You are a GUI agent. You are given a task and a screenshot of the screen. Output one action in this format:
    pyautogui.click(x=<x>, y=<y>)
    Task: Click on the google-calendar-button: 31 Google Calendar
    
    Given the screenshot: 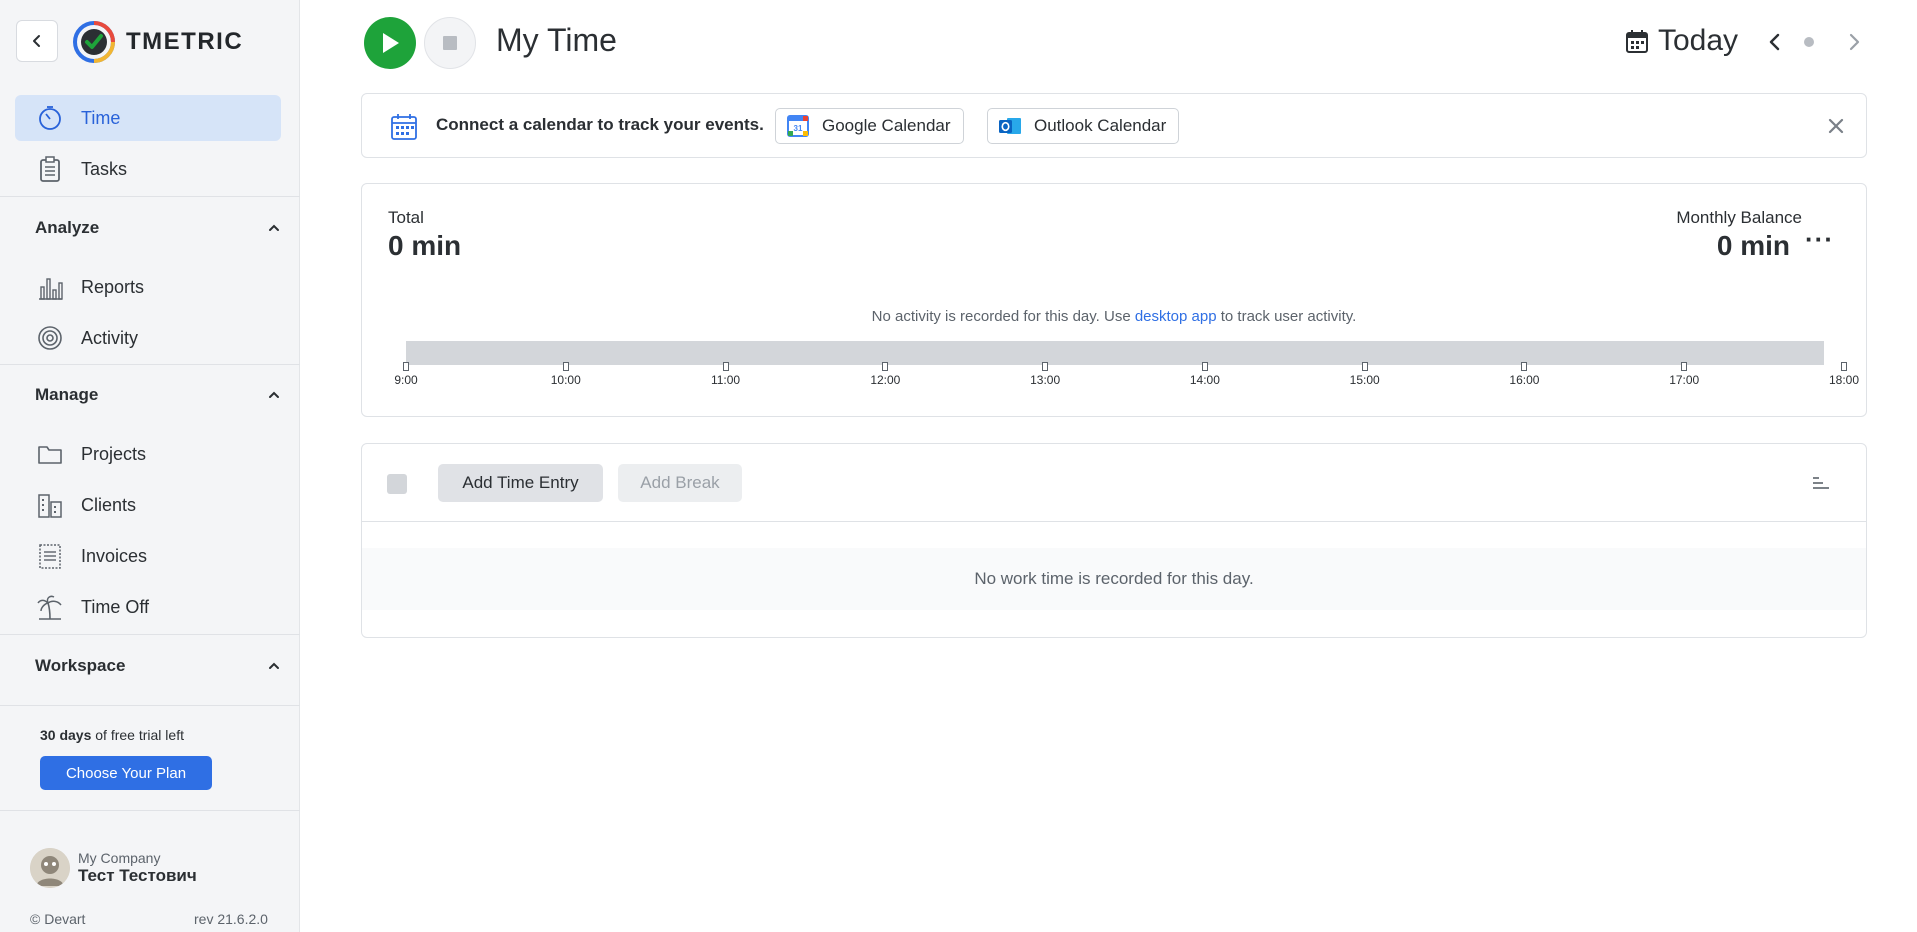 What is the action you would take?
    pyautogui.click(x=869, y=126)
    